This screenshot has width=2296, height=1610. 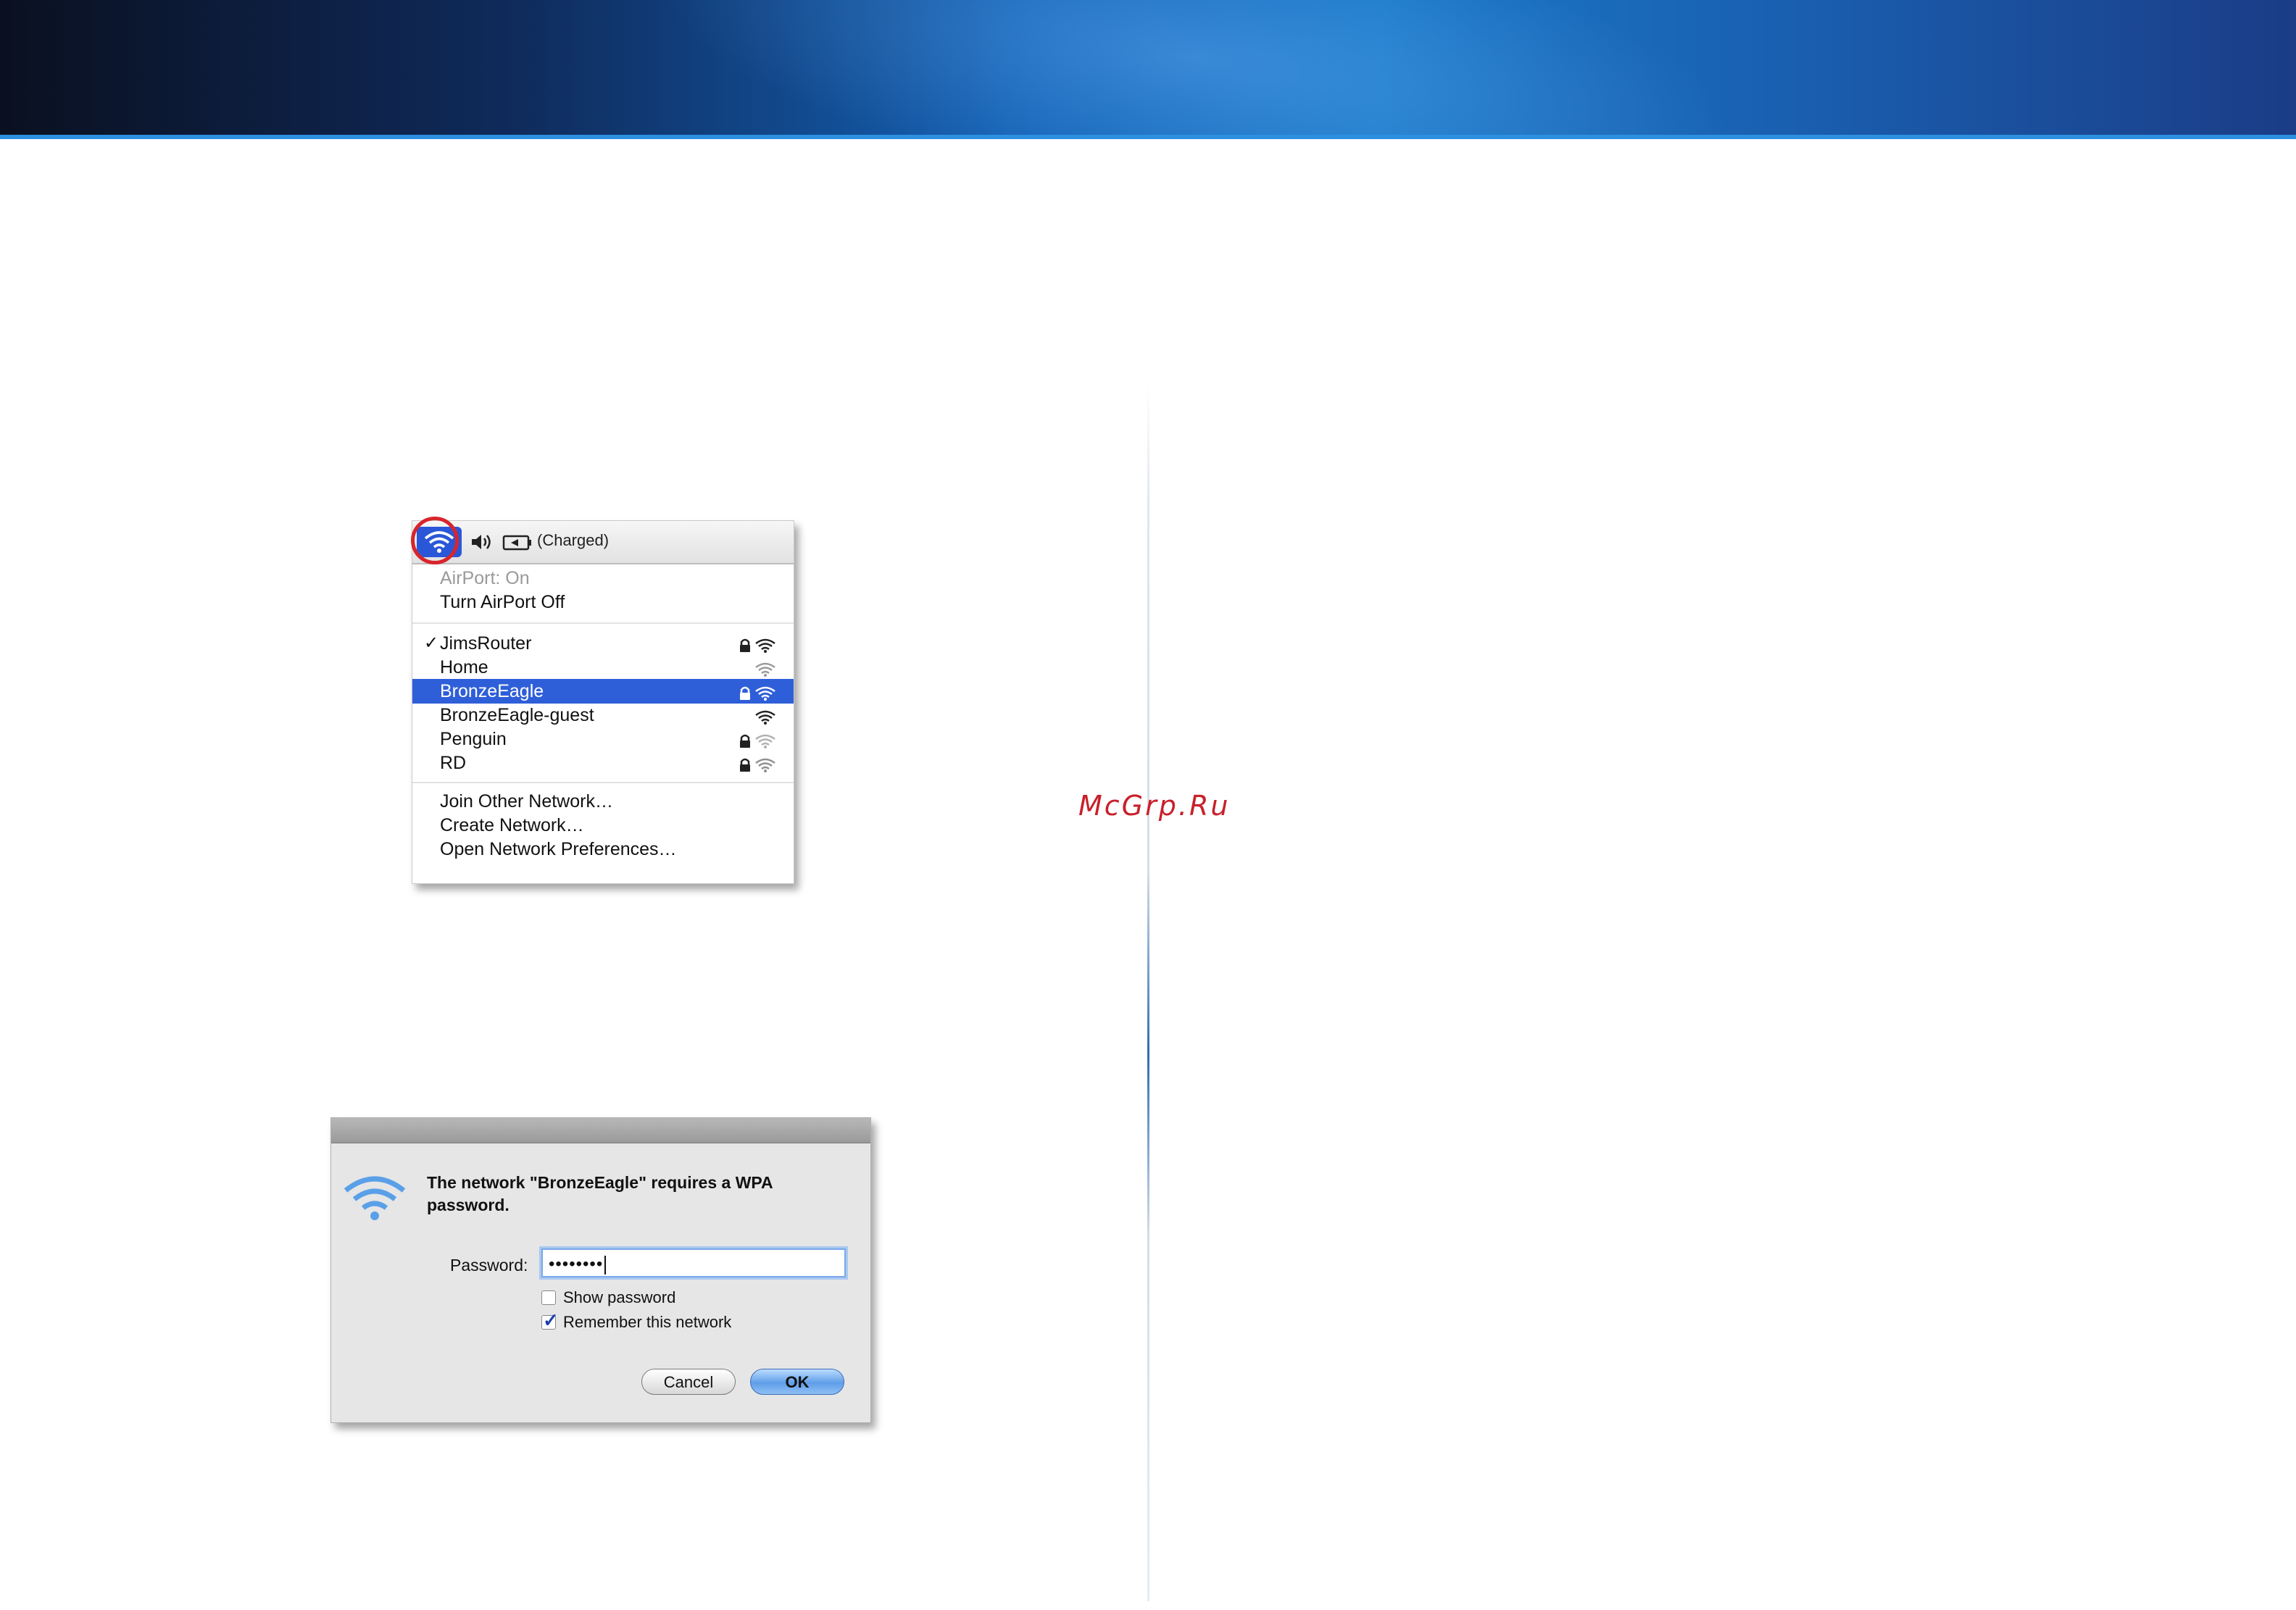 What do you see at coordinates (619, 1297) in the screenshot?
I see `show-password-label: Show password` at bounding box center [619, 1297].